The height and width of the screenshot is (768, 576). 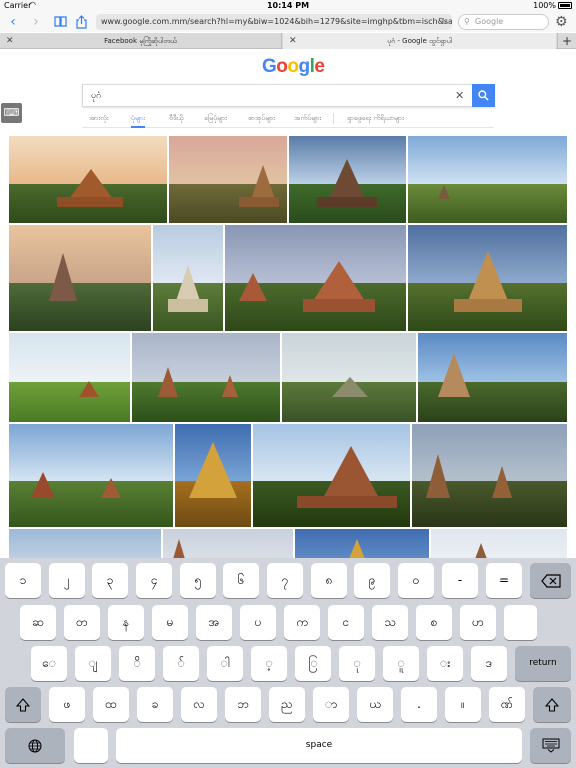 I want to click on bookmarks-icon, so click(x=60, y=22).